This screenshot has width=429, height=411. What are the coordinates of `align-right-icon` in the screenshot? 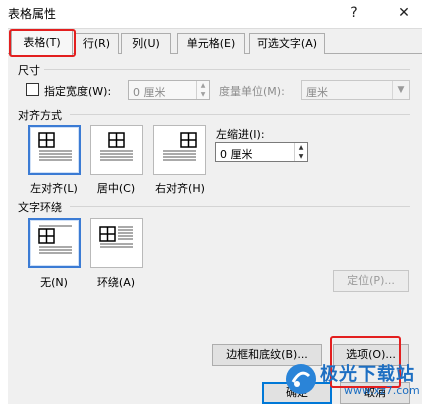 It's located at (180, 146).